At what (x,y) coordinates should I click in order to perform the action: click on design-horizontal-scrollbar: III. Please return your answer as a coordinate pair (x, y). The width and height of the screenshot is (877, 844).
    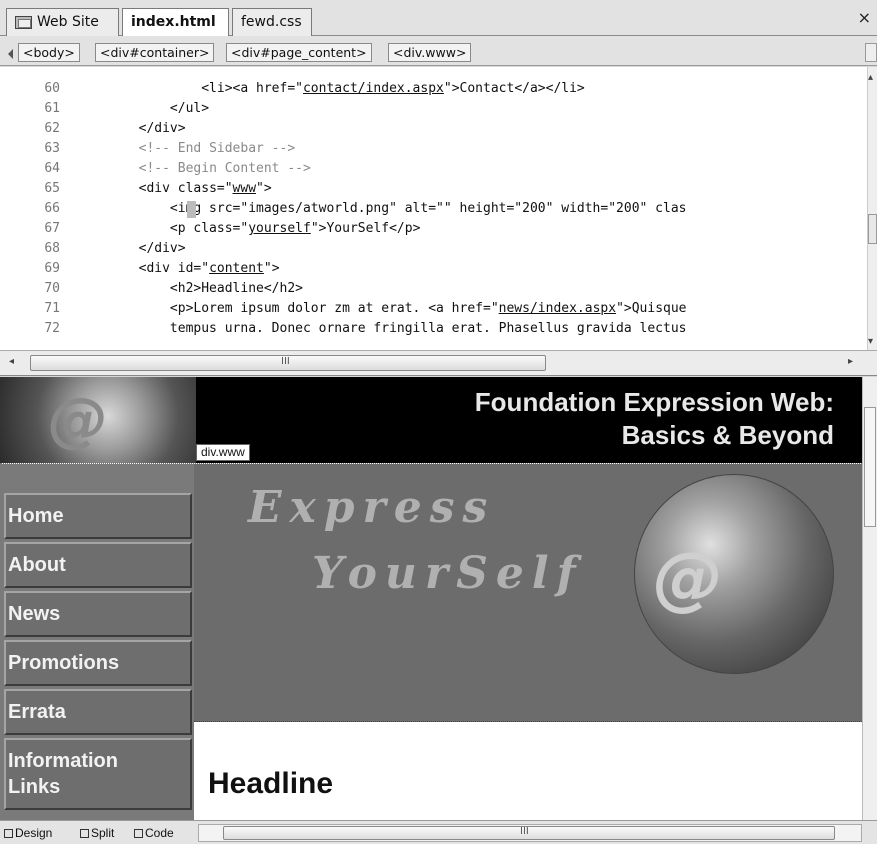
    Looking at the image, I should click on (530, 833).